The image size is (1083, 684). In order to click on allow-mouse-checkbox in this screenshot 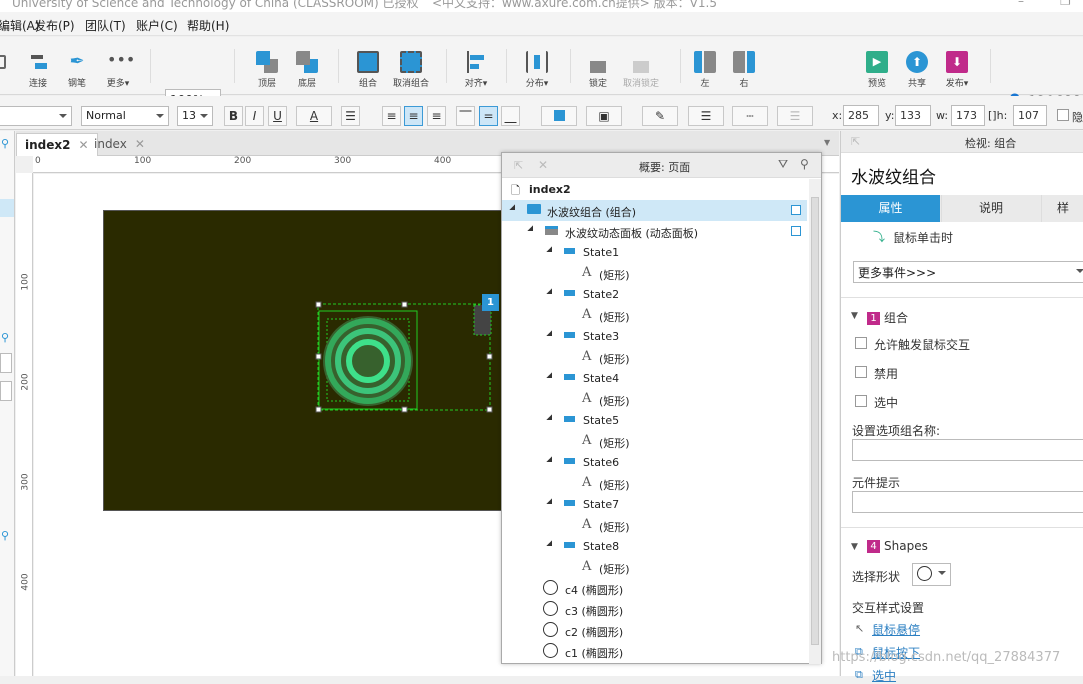, I will do `click(861, 343)`.